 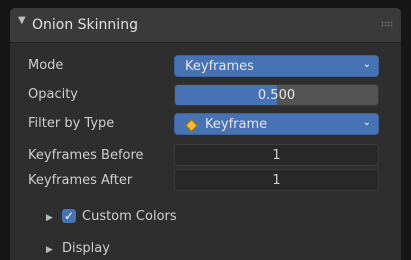 What do you see at coordinates (46, 65) in the screenshot?
I see `mode-label: Mode` at bounding box center [46, 65].